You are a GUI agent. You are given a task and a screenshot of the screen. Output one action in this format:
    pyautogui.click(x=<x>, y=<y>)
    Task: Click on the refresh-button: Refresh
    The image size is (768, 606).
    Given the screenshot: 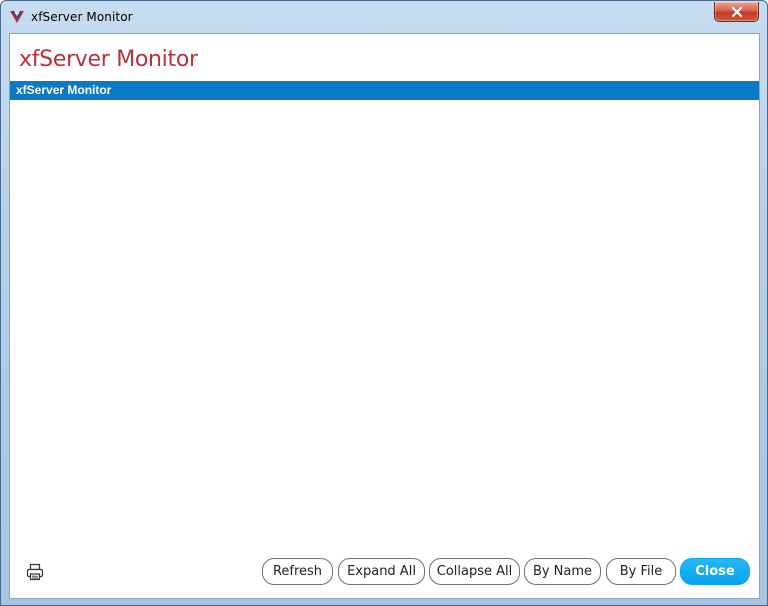 What is the action you would take?
    pyautogui.click(x=297, y=571)
    